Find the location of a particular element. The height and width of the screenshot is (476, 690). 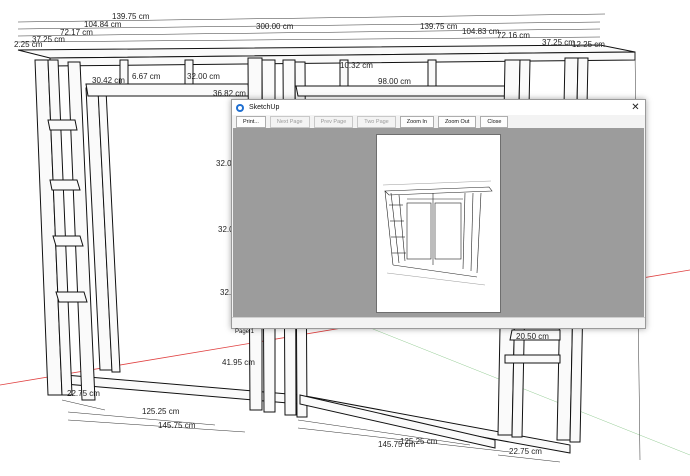

zoom-out-button: Zoom Out is located at coordinates (457, 122).